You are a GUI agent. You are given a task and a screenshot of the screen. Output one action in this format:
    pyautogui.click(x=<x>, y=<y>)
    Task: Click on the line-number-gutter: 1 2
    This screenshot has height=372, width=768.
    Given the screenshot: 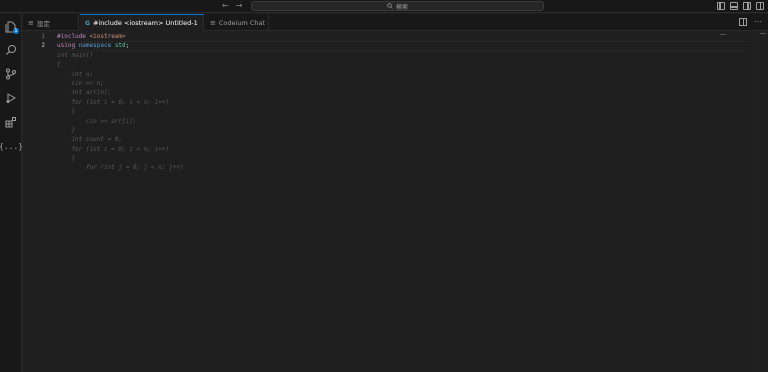 What is the action you would take?
    pyautogui.click(x=36, y=41)
    